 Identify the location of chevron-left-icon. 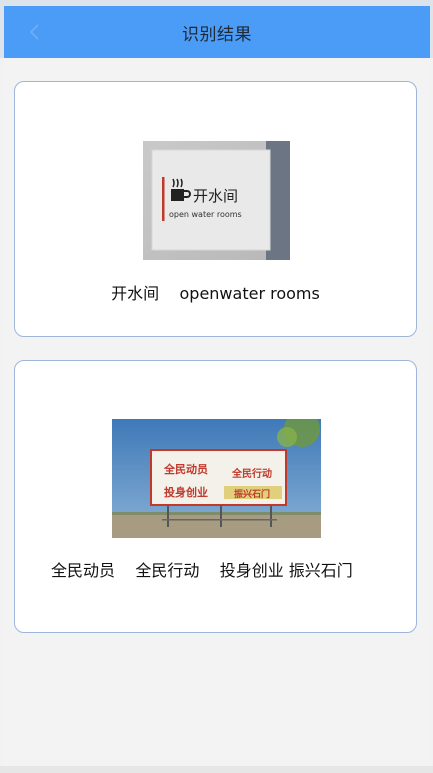
(34, 32).